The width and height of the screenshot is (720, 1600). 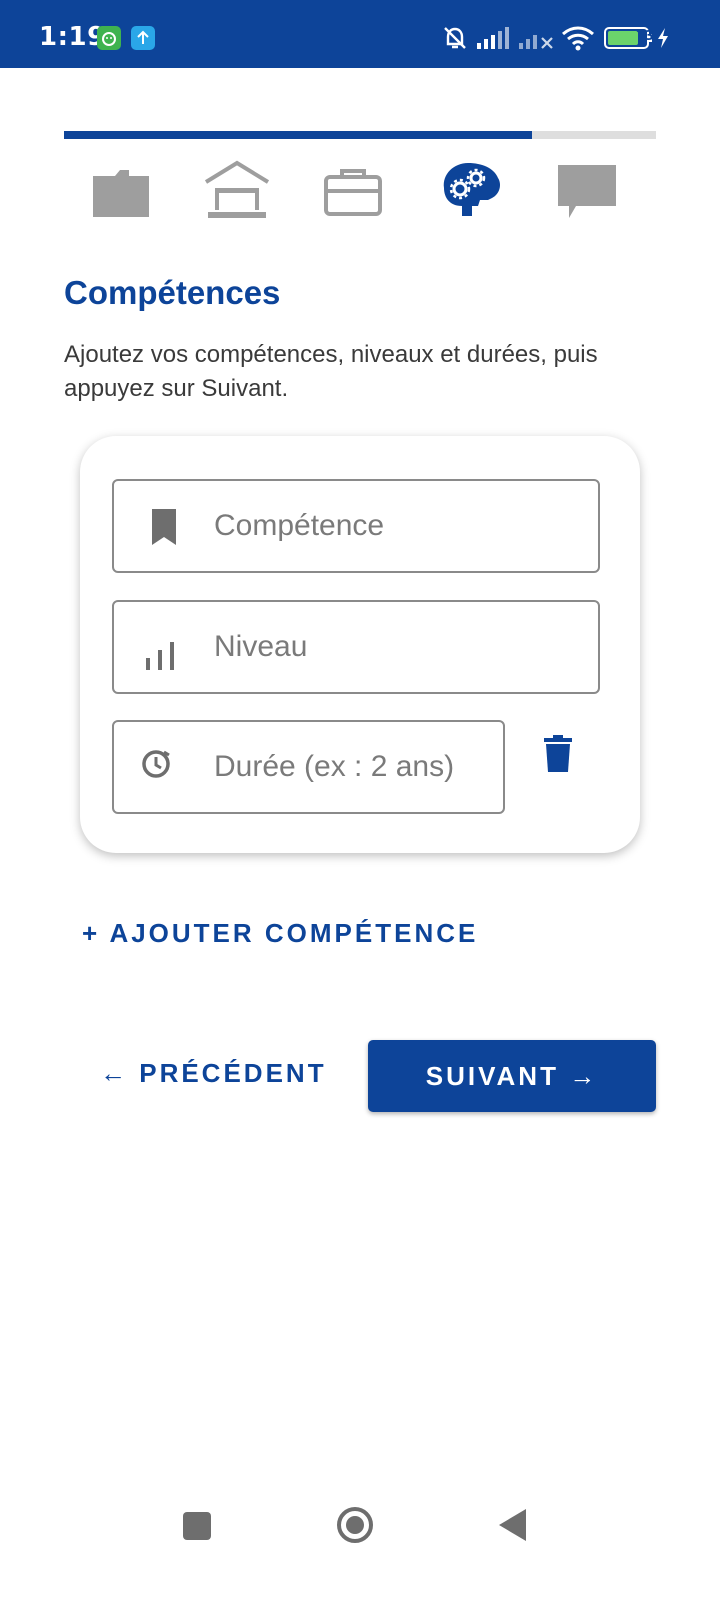 What do you see at coordinates (360, 1552) in the screenshot?
I see `system-nav-bar` at bounding box center [360, 1552].